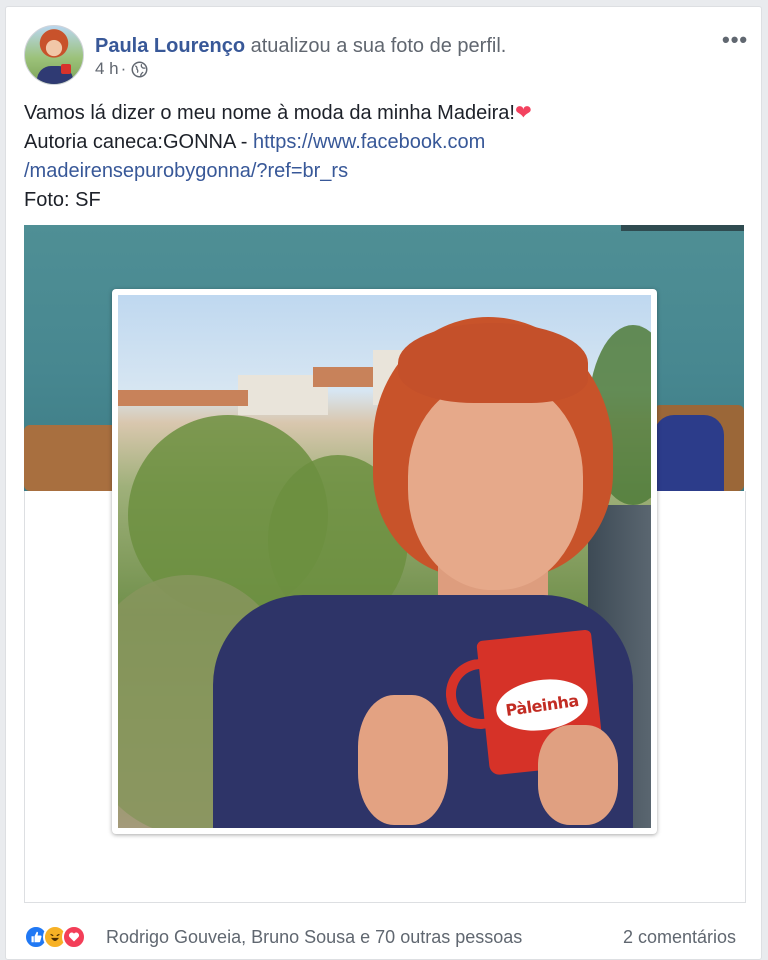  I want to click on photo-hand-right, so click(578, 775).